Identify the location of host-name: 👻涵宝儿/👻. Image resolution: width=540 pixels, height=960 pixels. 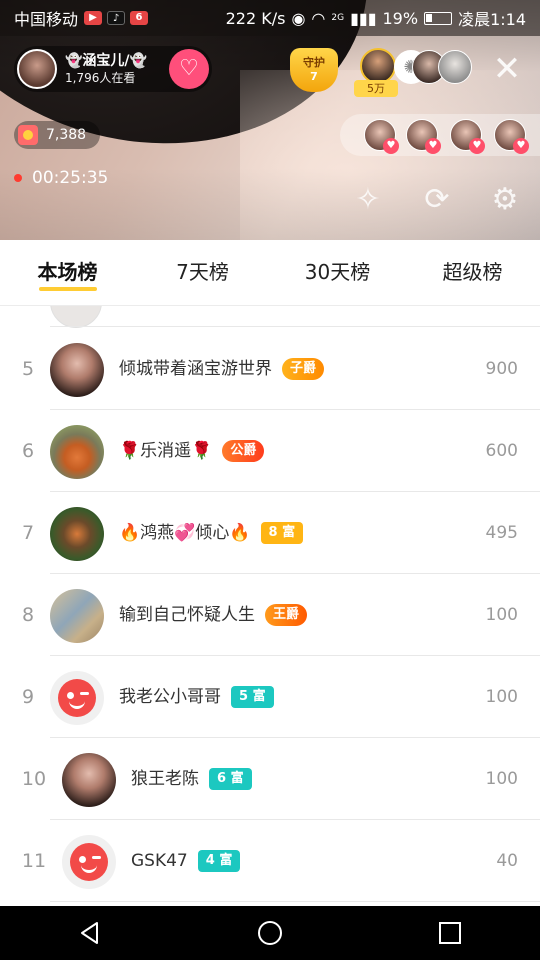
(106, 61).